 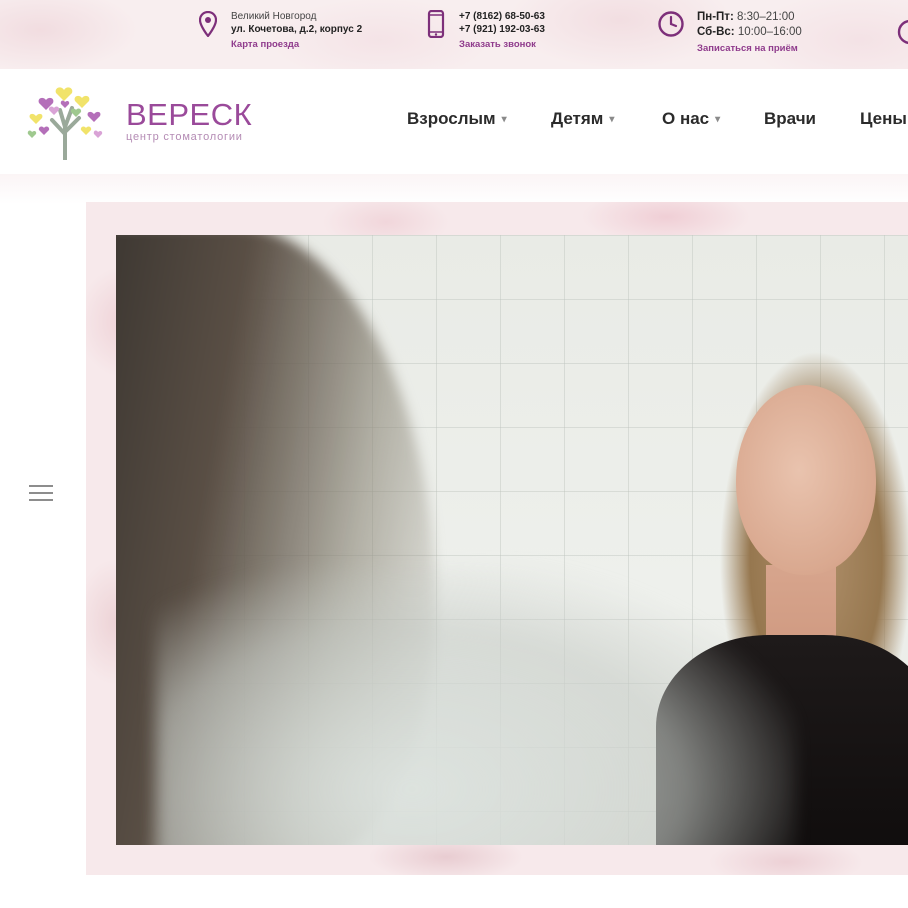 I want to click on nav-item-label: Цены, so click(x=883, y=118).